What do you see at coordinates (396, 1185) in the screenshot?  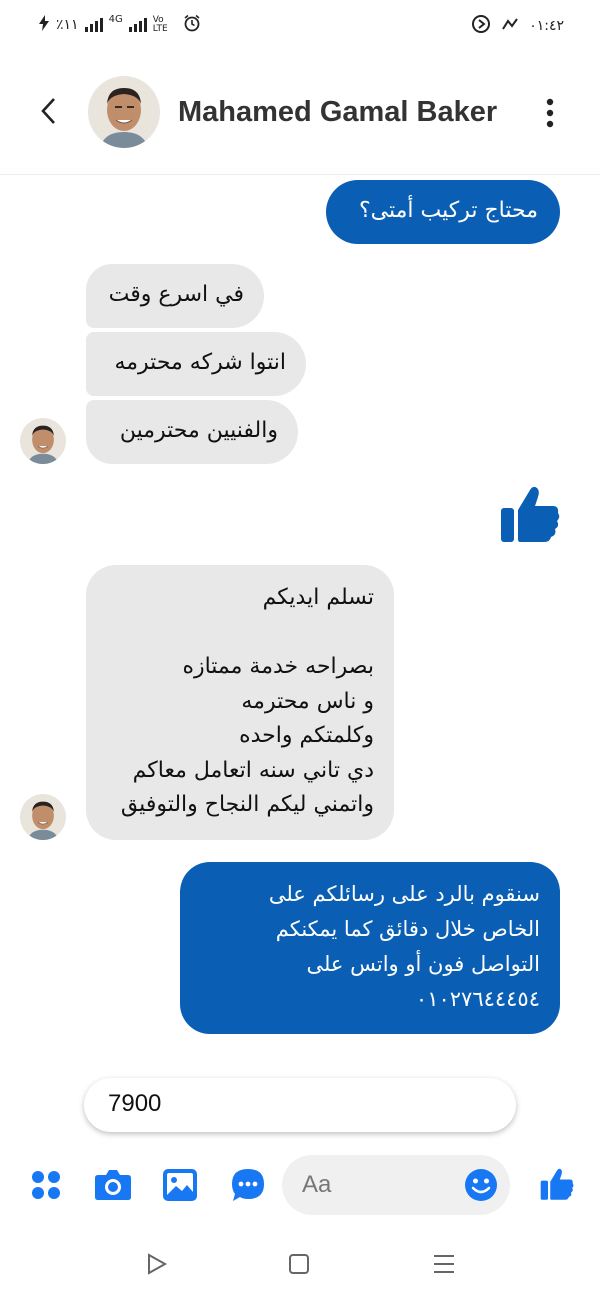 I see `message-input: Aa` at bounding box center [396, 1185].